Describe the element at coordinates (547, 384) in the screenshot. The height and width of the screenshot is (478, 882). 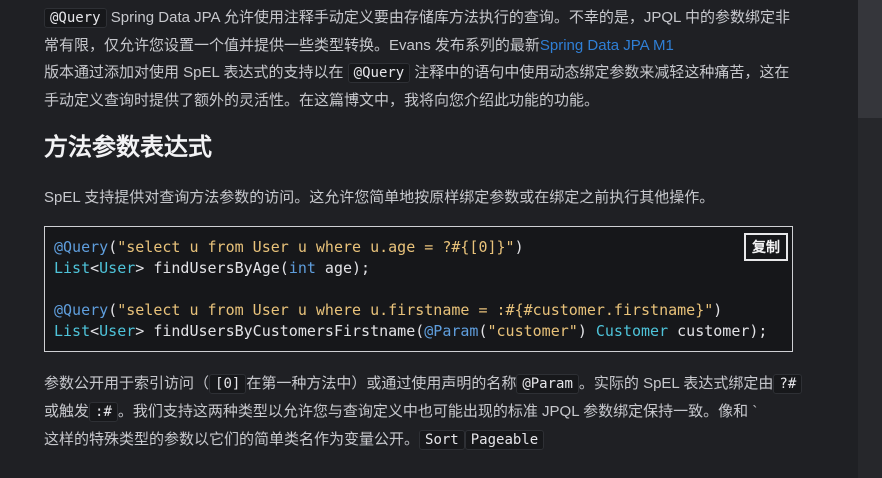
I see `inline-code: @Param` at that location.